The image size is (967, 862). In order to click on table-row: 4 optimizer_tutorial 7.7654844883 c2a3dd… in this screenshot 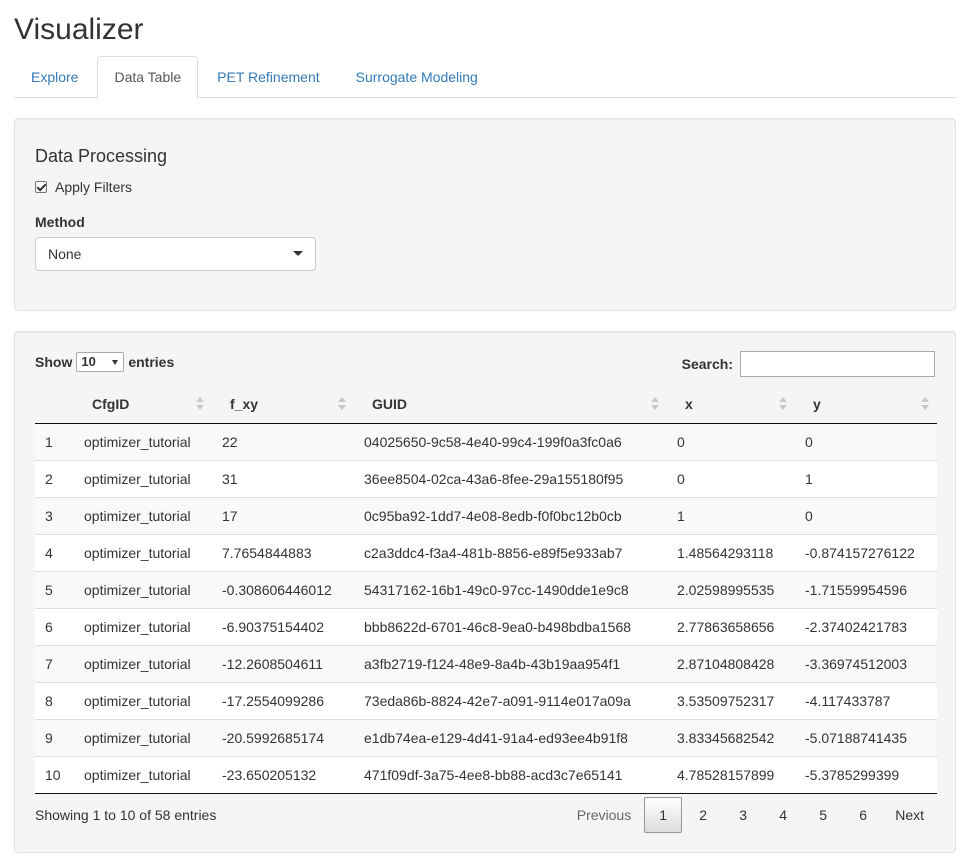, I will do `click(486, 552)`.